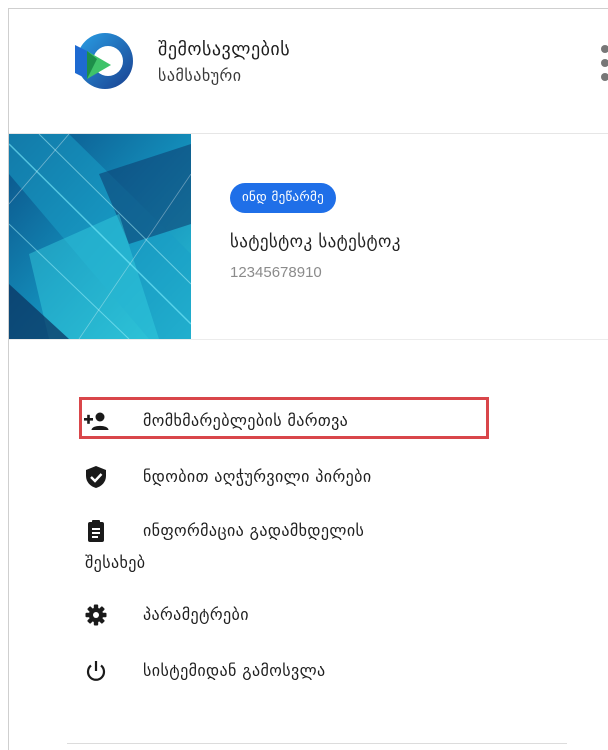 The image size is (608, 750). I want to click on profile-cover-image, so click(100, 236).